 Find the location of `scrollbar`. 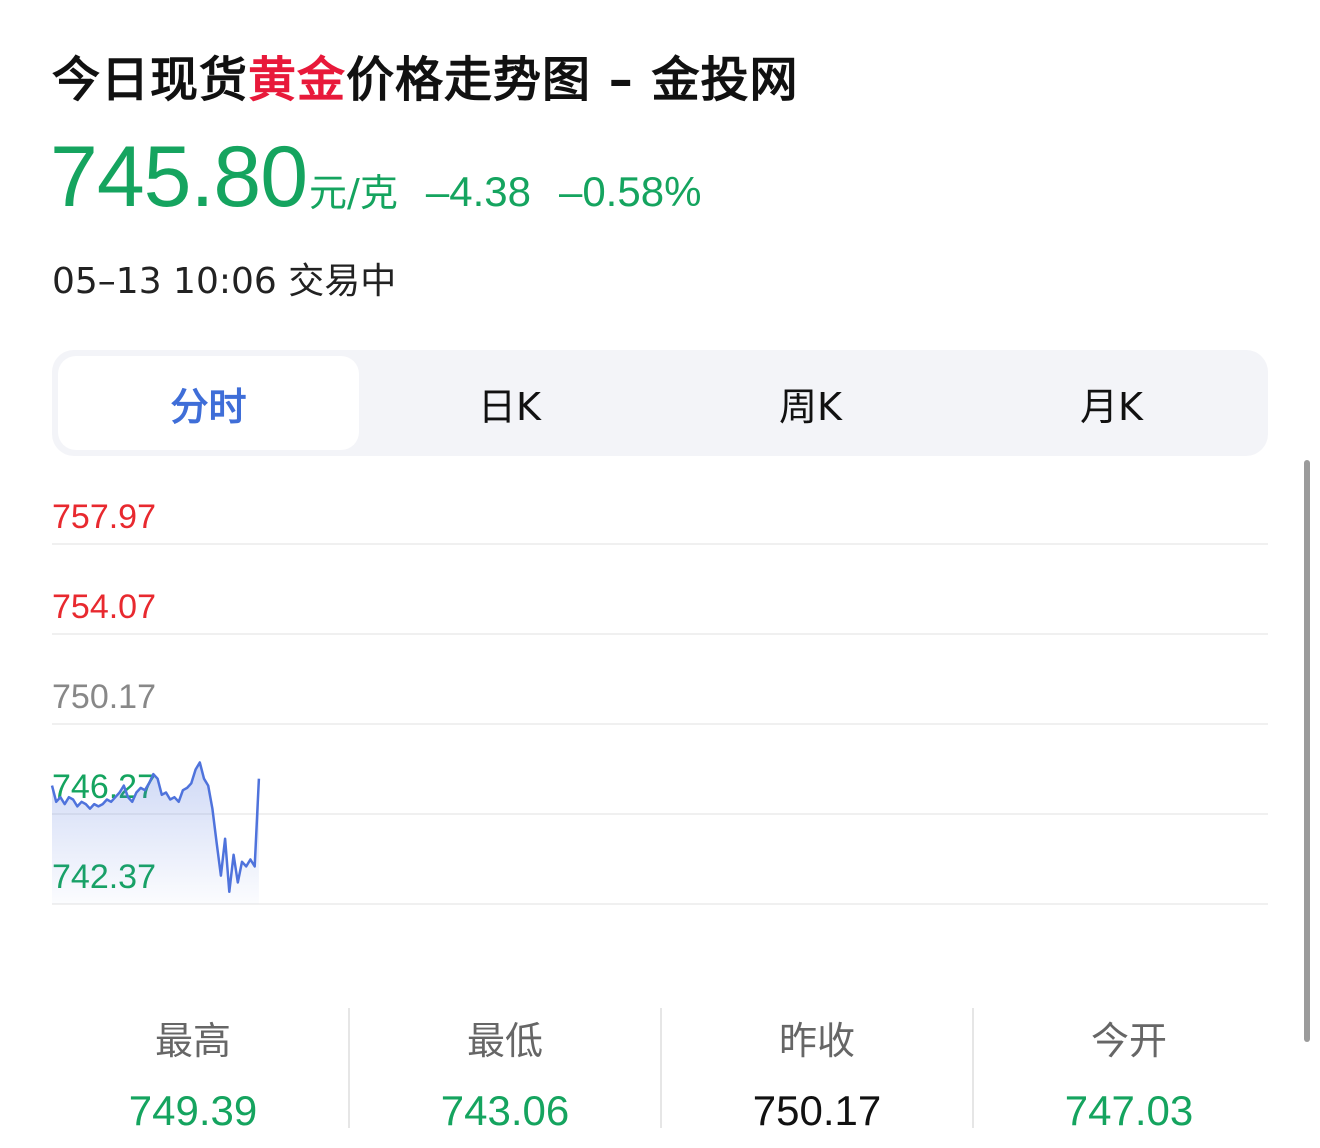

scrollbar is located at coordinates (1307, 751).